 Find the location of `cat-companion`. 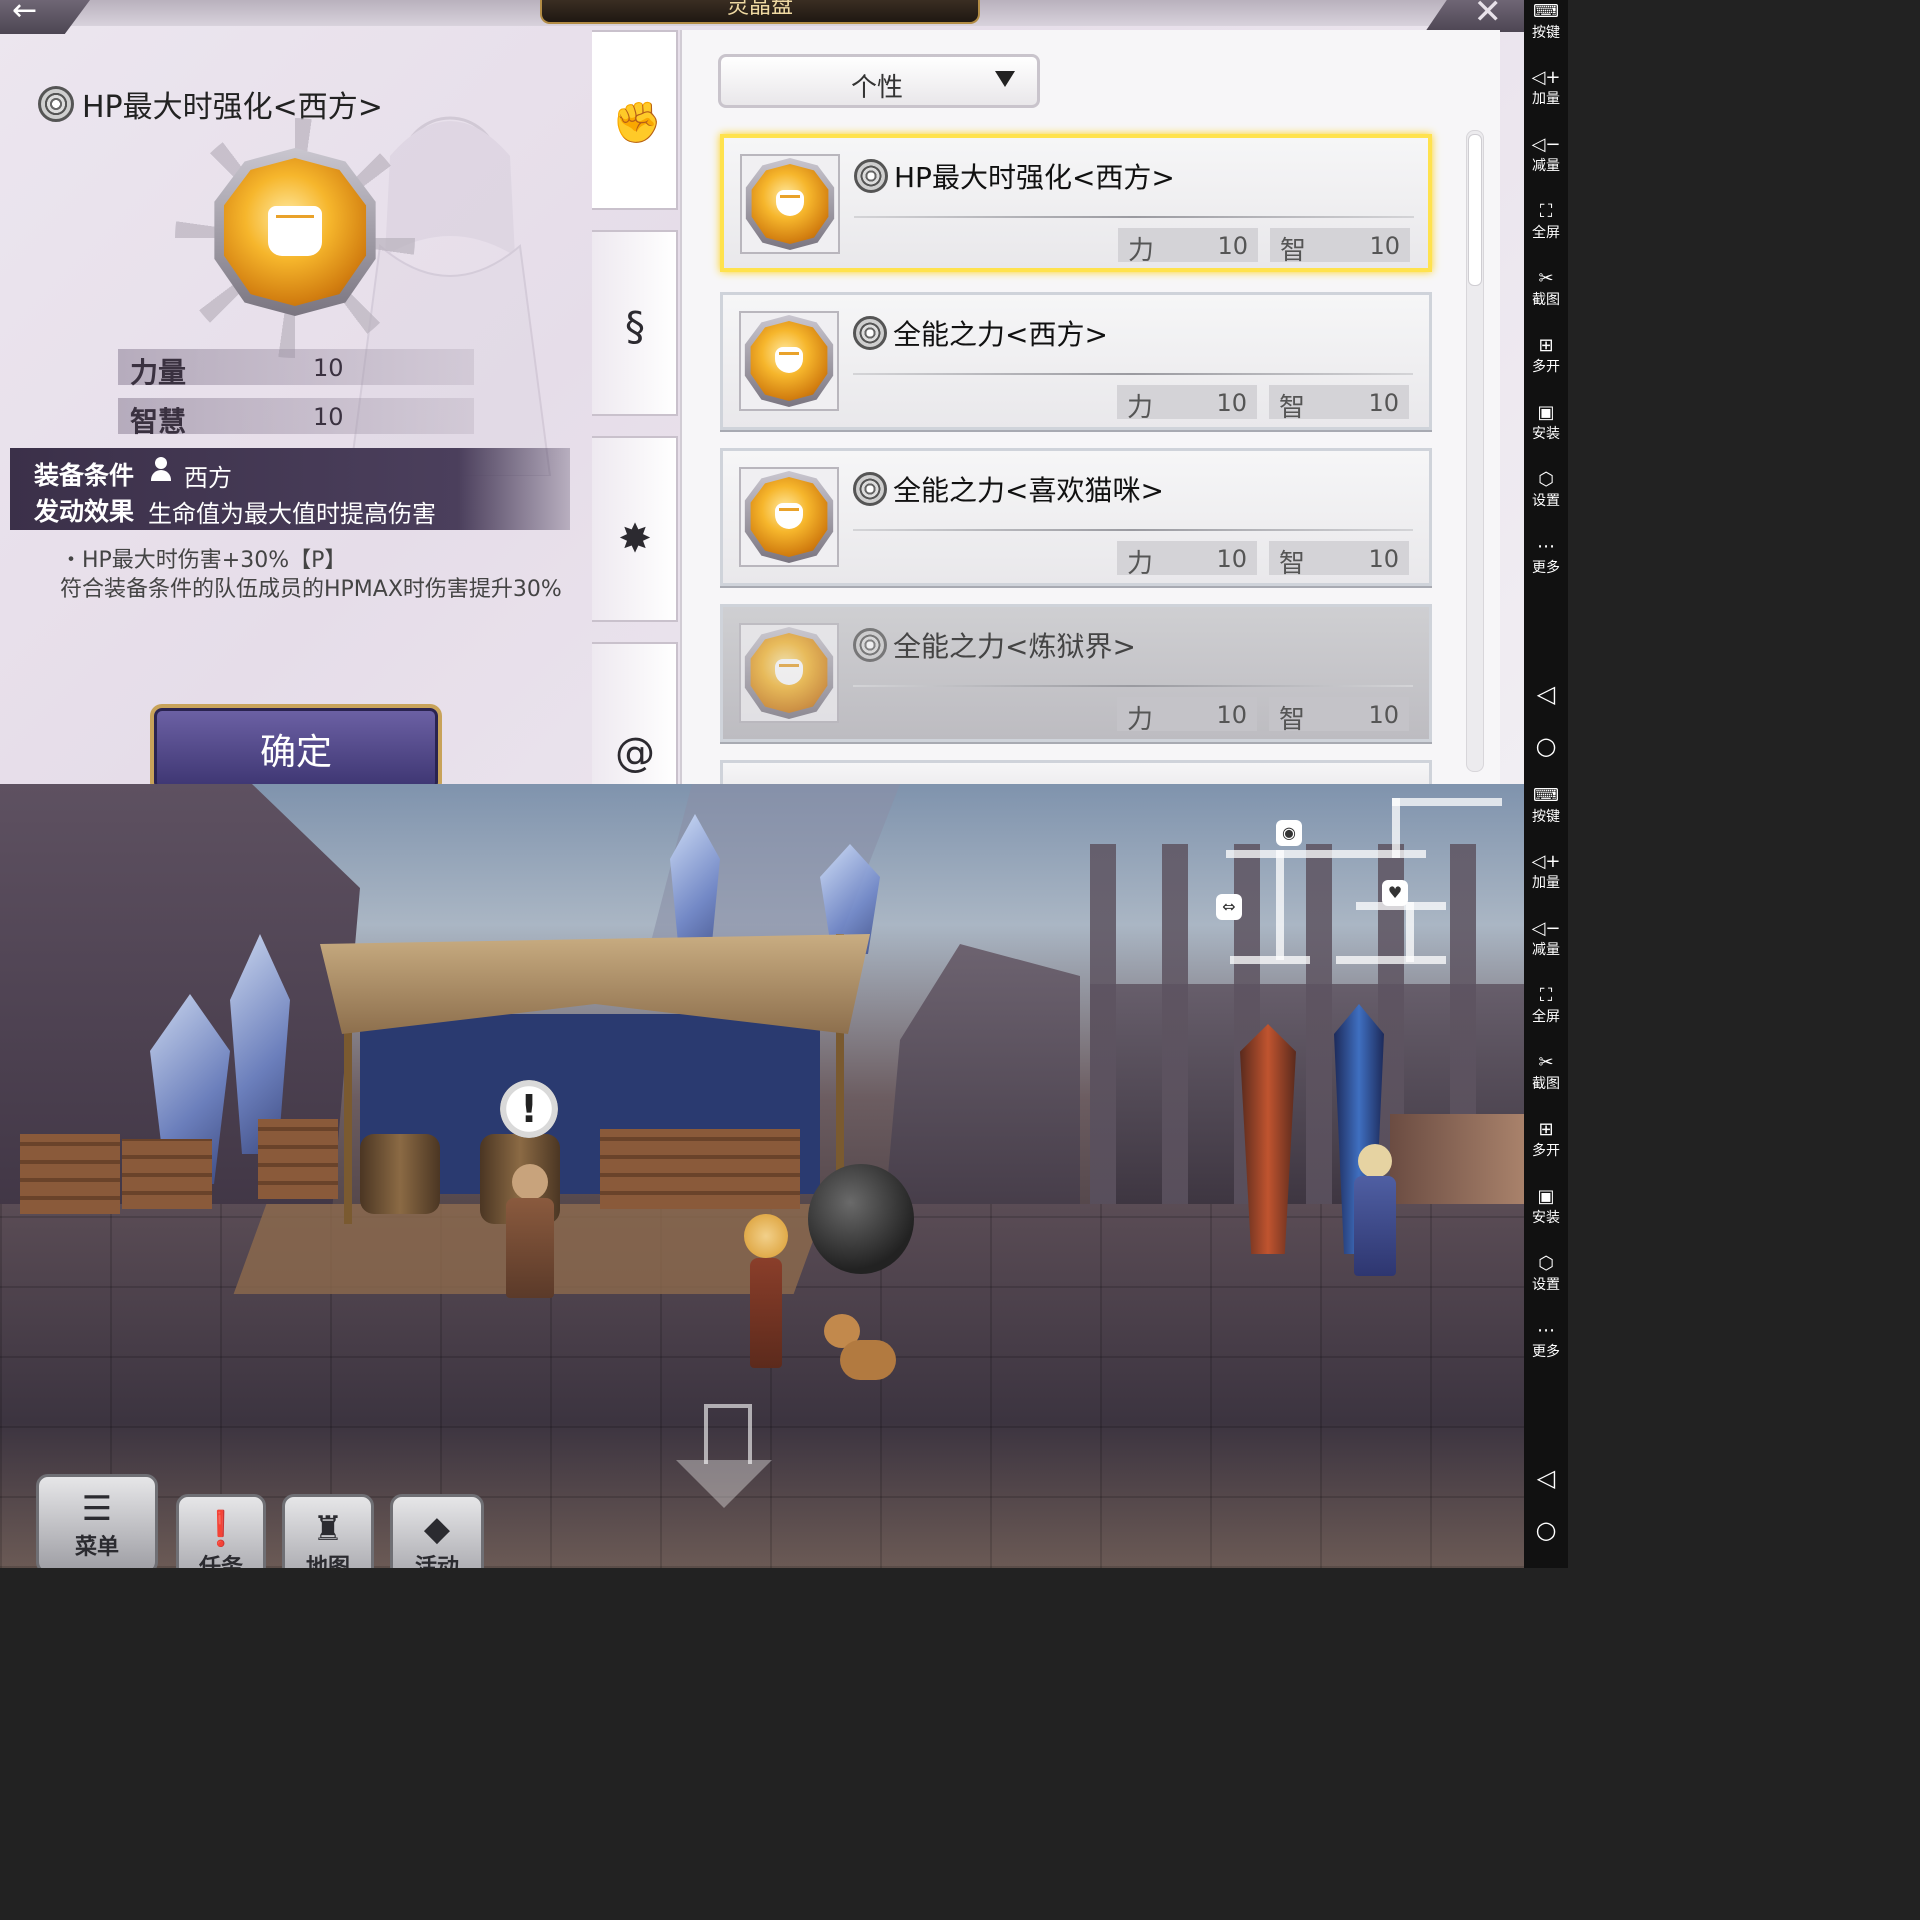

cat-companion is located at coordinates (860, 1349).